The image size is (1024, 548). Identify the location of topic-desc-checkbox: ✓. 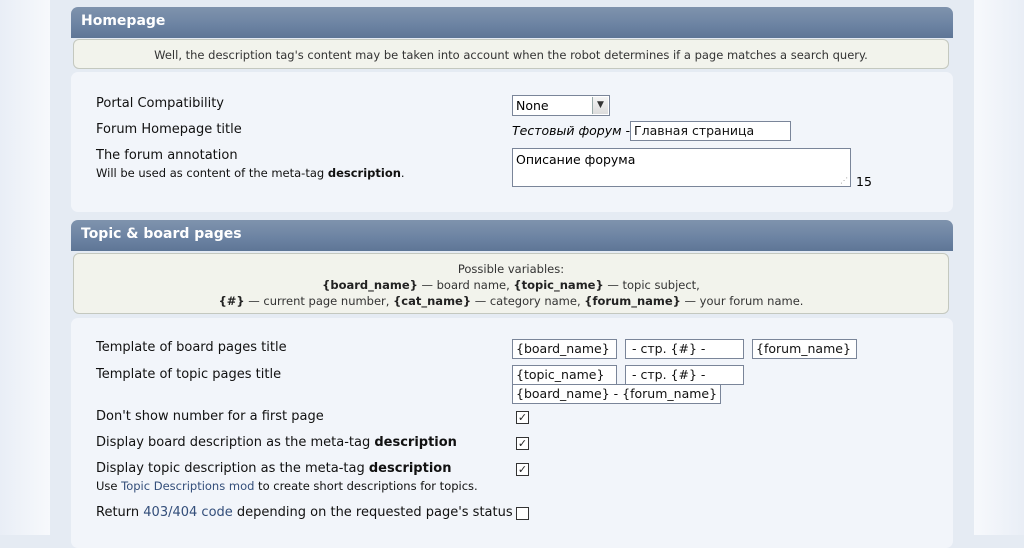
(522, 469).